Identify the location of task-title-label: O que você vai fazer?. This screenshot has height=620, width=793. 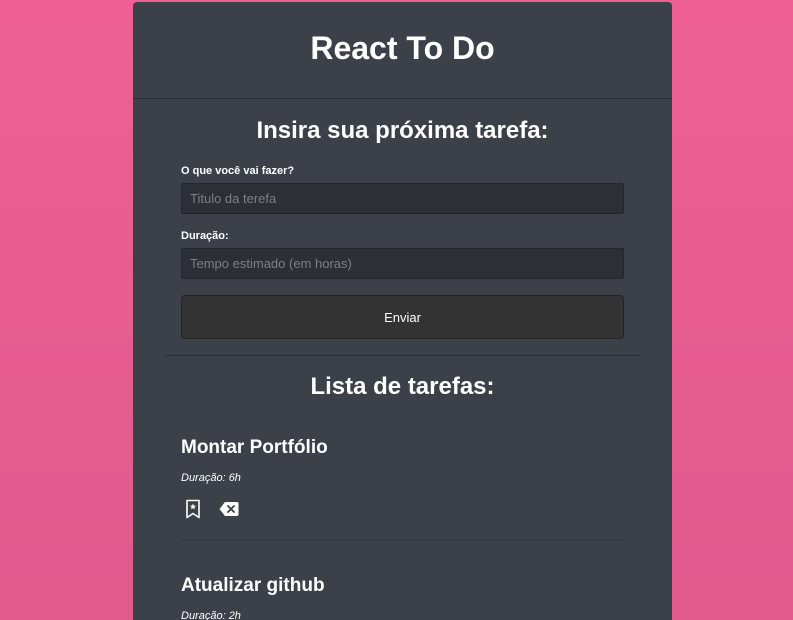
(238, 171).